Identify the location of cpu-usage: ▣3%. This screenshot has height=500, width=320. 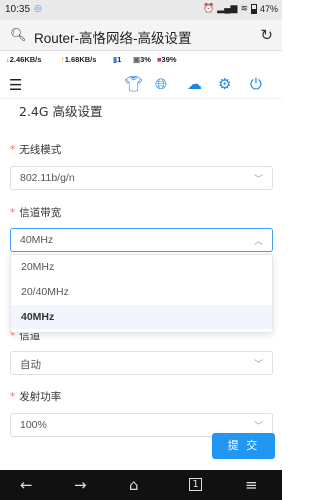
(142, 59).